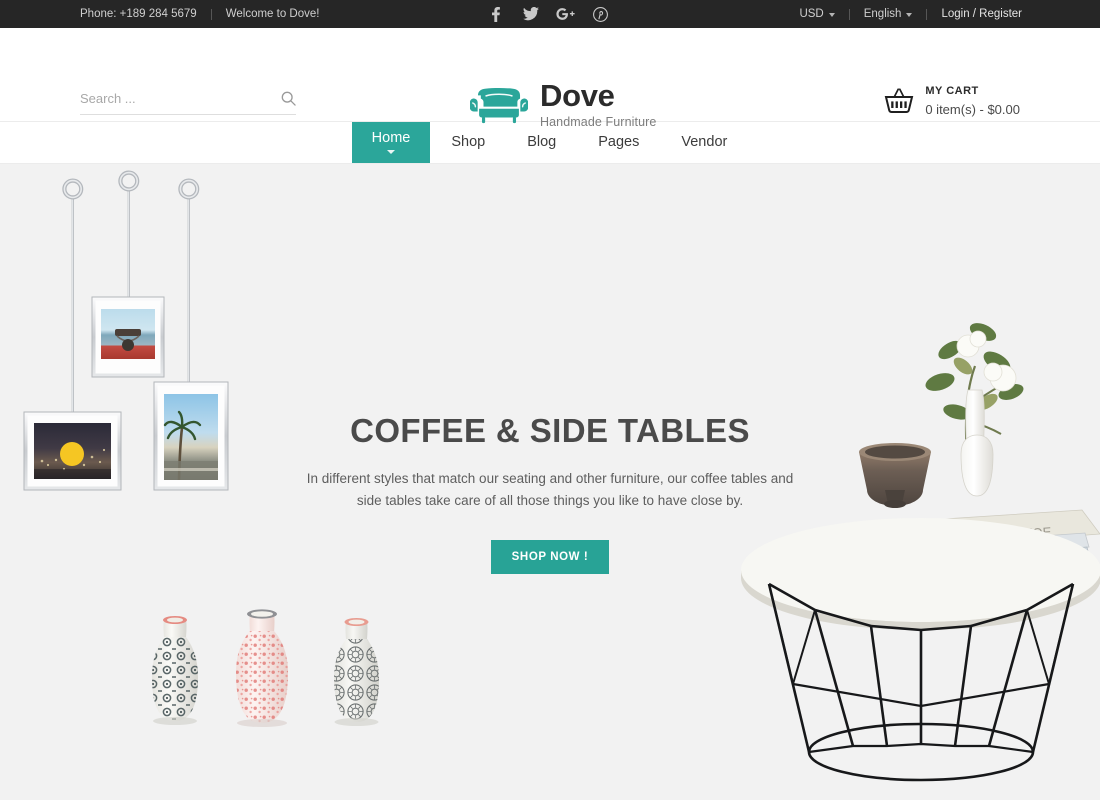 The height and width of the screenshot is (800, 1100). I want to click on language-value: English, so click(882, 14).